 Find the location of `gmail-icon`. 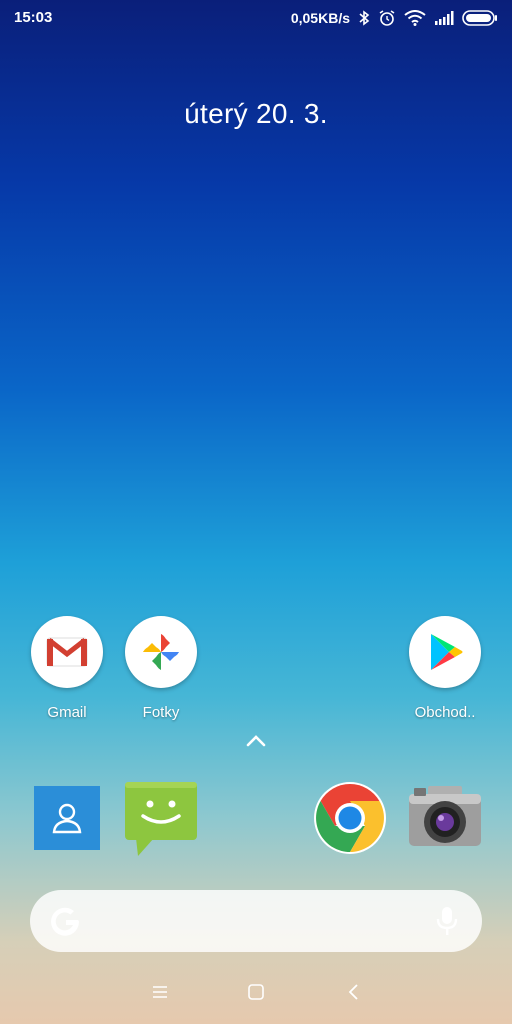

gmail-icon is located at coordinates (67, 652).